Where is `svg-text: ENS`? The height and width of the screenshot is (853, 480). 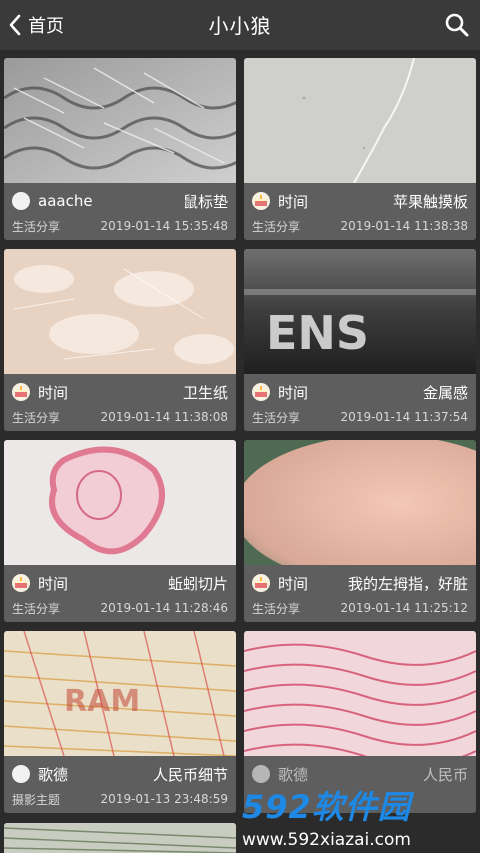 svg-text: ENS is located at coordinates (317, 333).